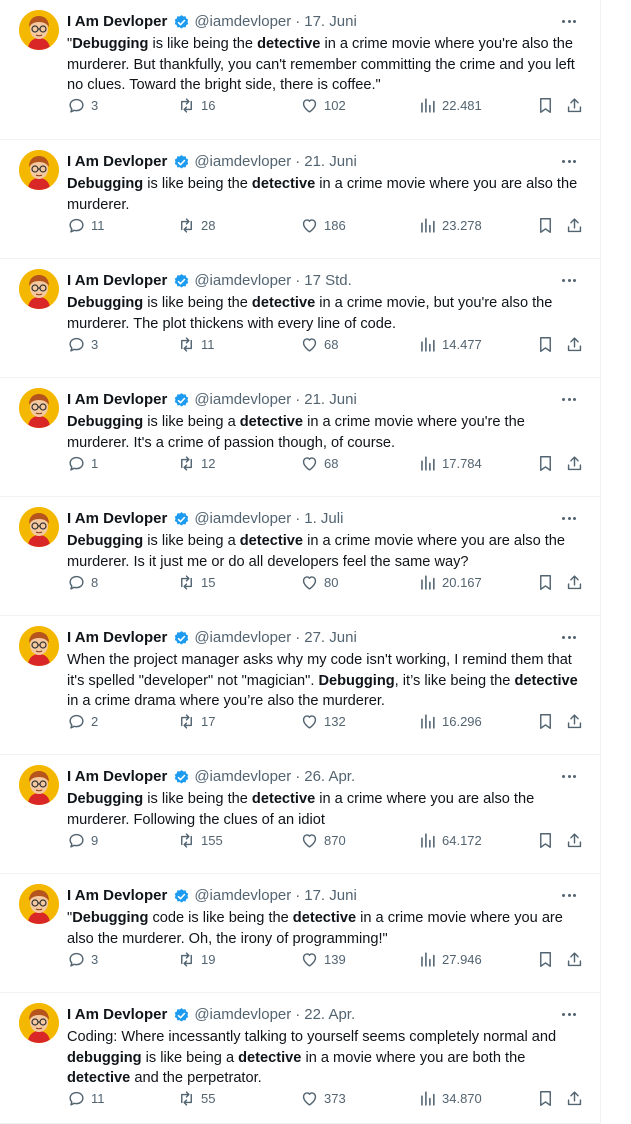 This screenshot has height=1124, width=631. Describe the element at coordinates (196, 1098) in the screenshot. I see `retweet-button: 55` at that location.